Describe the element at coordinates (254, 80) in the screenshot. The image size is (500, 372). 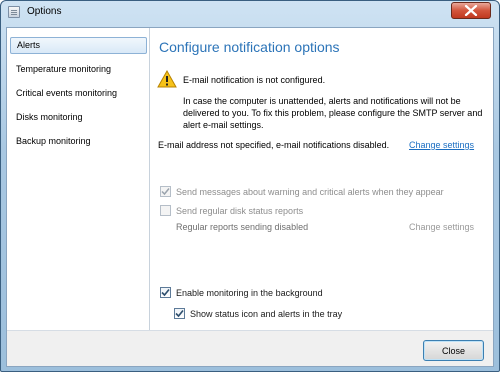
I see `warning-title: E-mail notification is not configured.` at that location.